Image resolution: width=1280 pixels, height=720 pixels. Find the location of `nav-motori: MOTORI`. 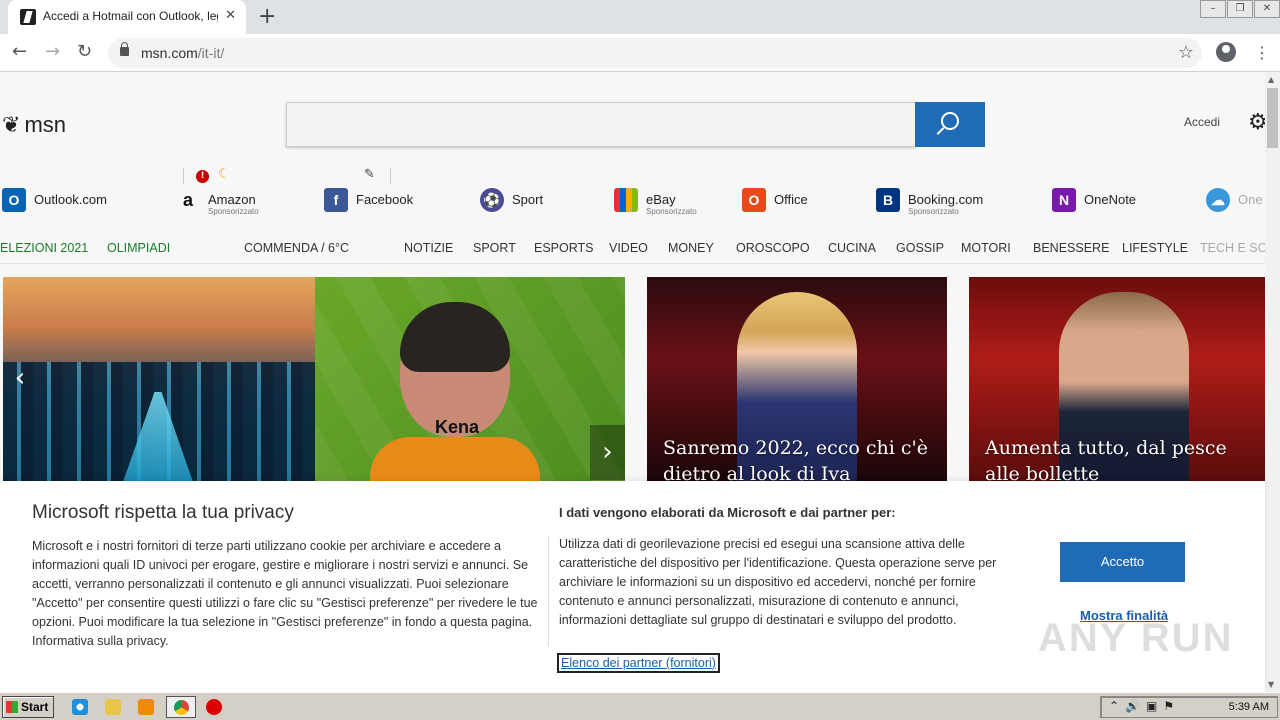

nav-motori: MOTORI is located at coordinates (986, 248).